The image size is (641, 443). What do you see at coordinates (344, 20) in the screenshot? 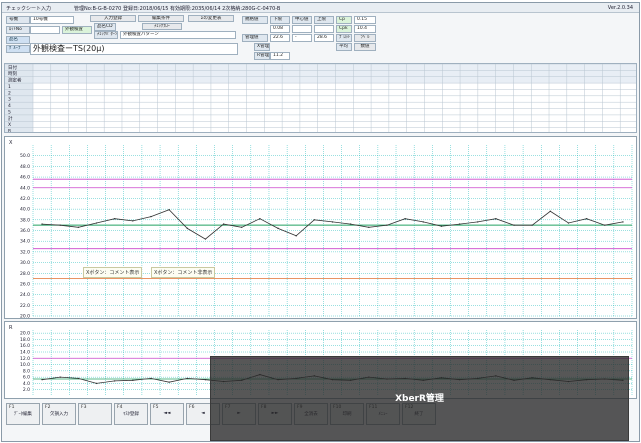
I see `cp-label: Cp` at bounding box center [344, 20].